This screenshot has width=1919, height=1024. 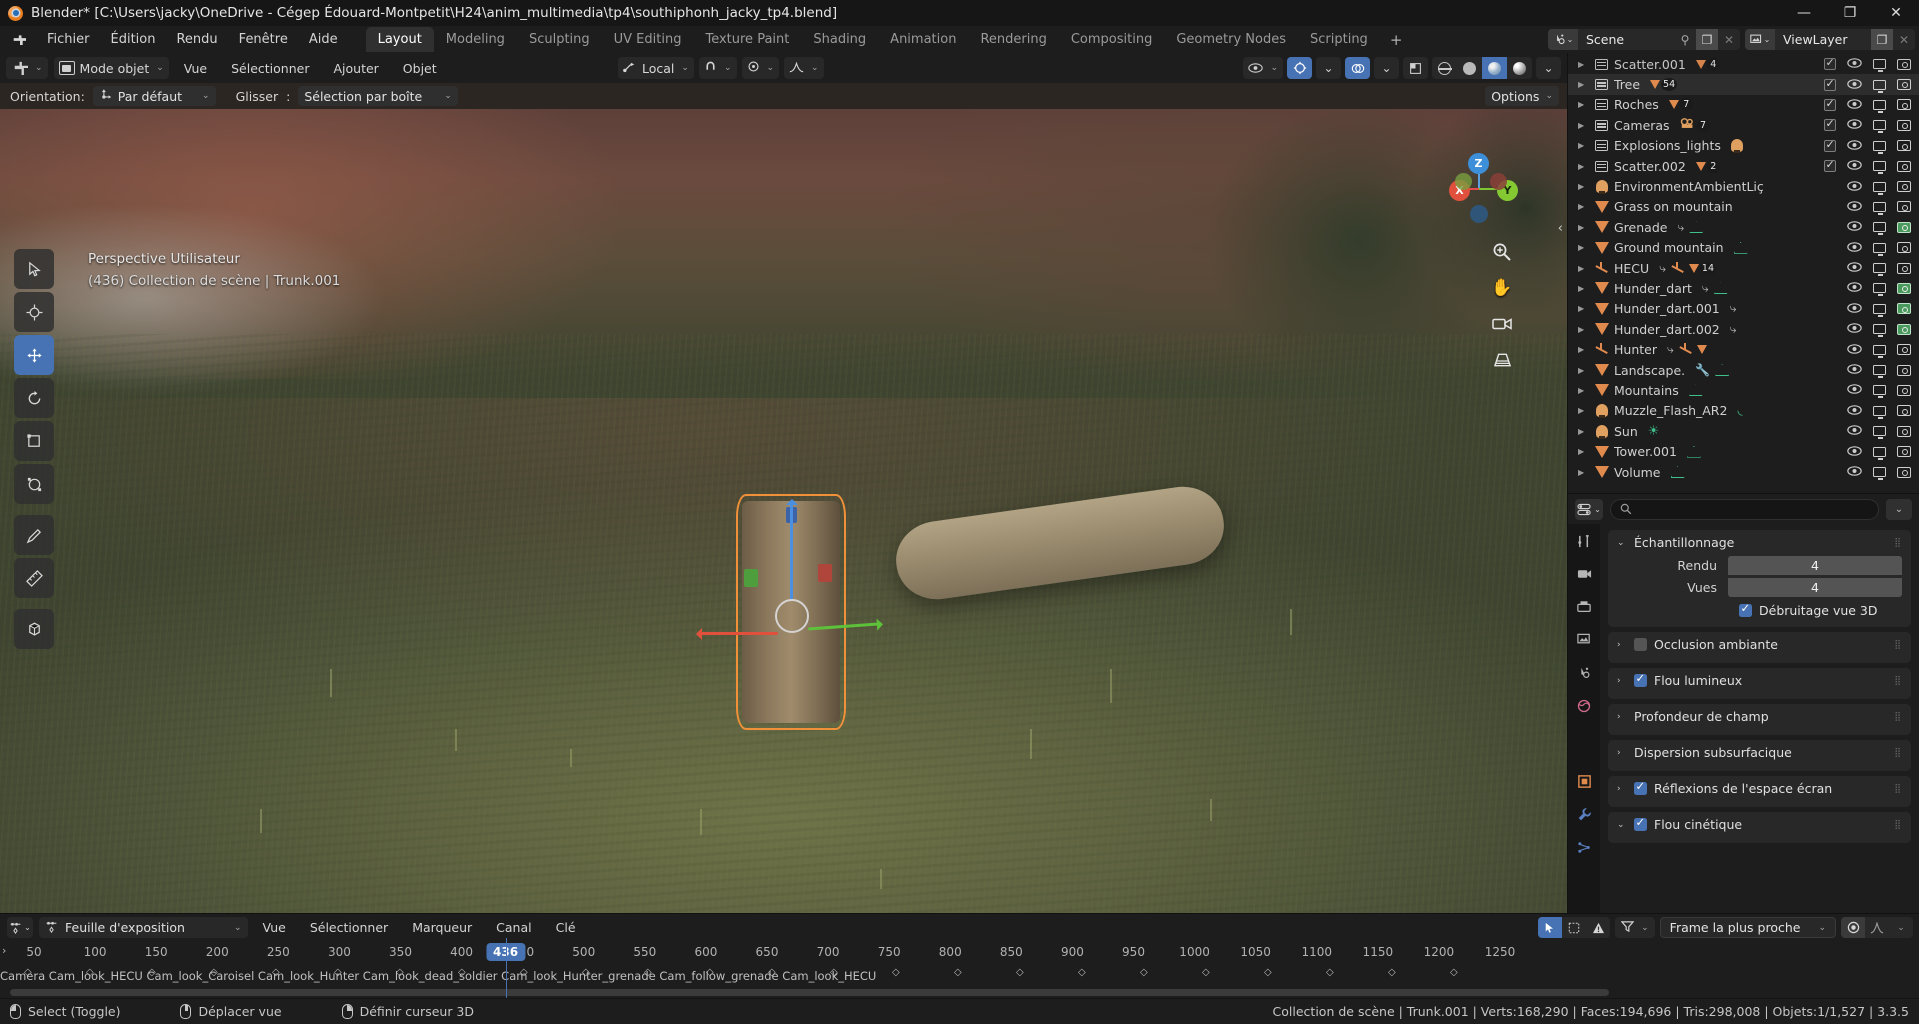 What do you see at coordinates (1469, 68) in the screenshot?
I see `shading-solid-button` at bounding box center [1469, 68].